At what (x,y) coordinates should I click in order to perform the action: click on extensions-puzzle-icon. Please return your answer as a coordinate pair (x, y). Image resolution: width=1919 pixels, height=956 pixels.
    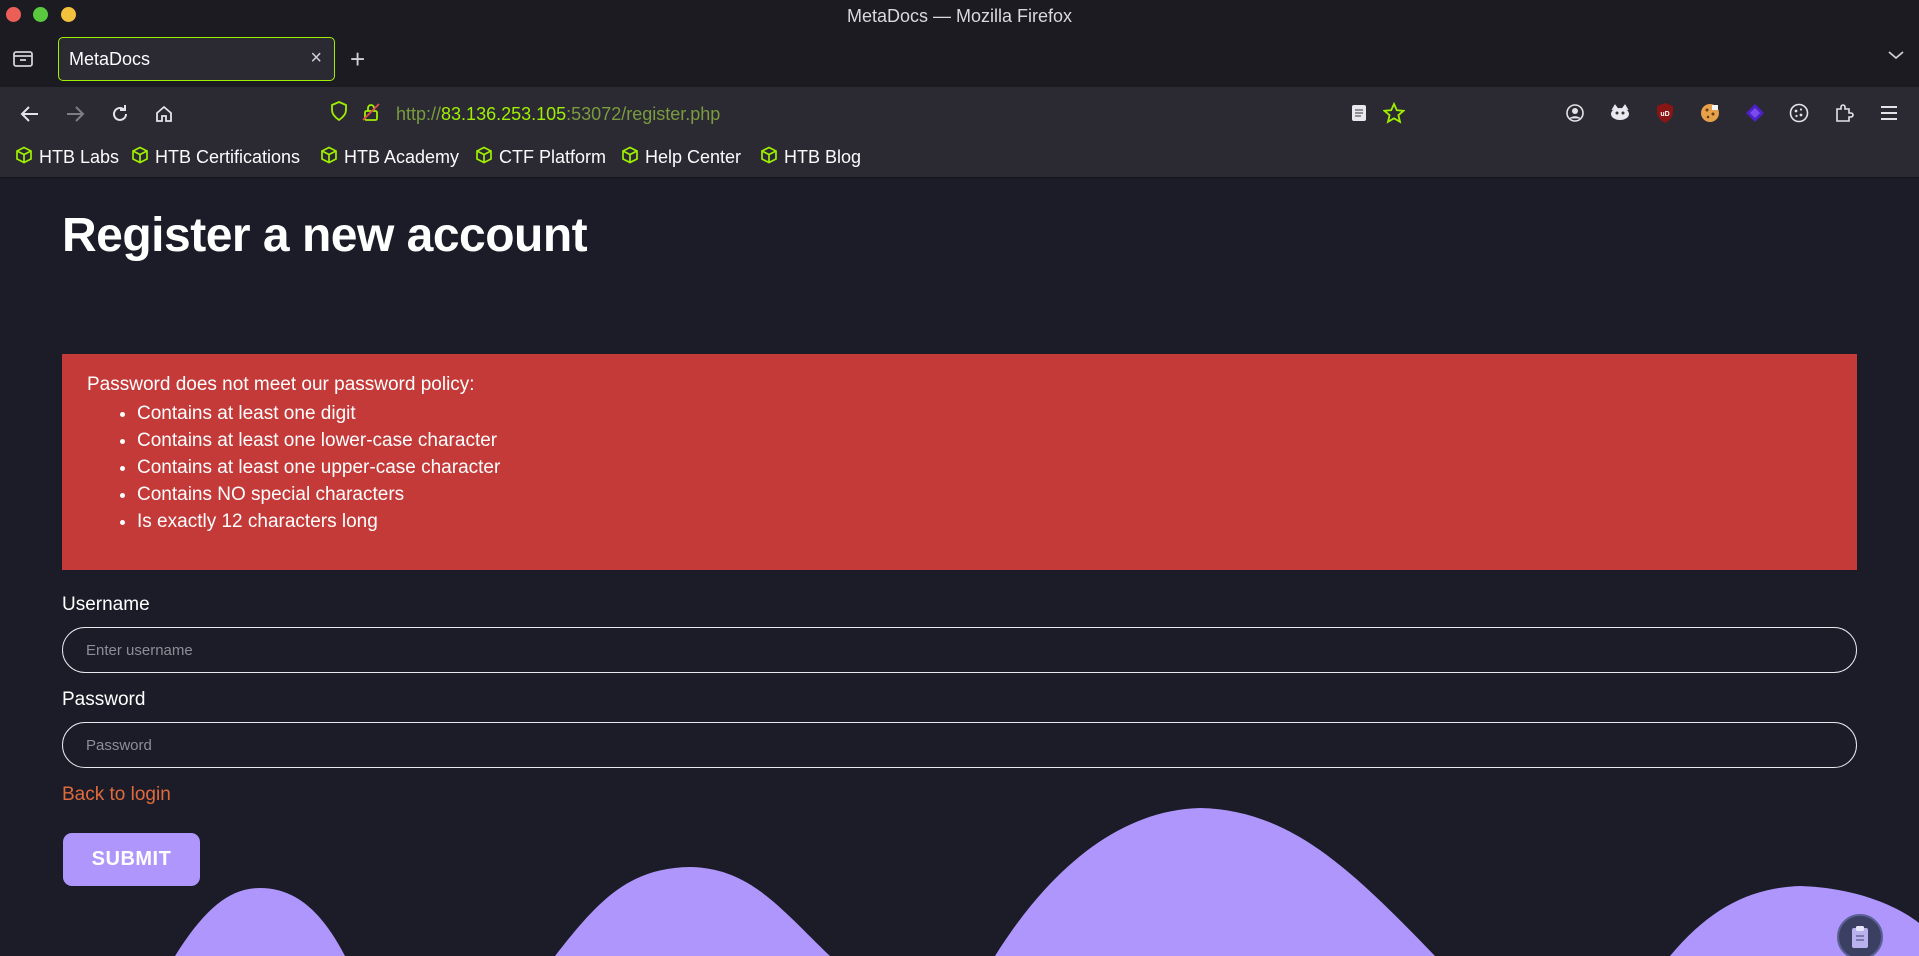
    Looking at the image, I should click on (1844, 113).